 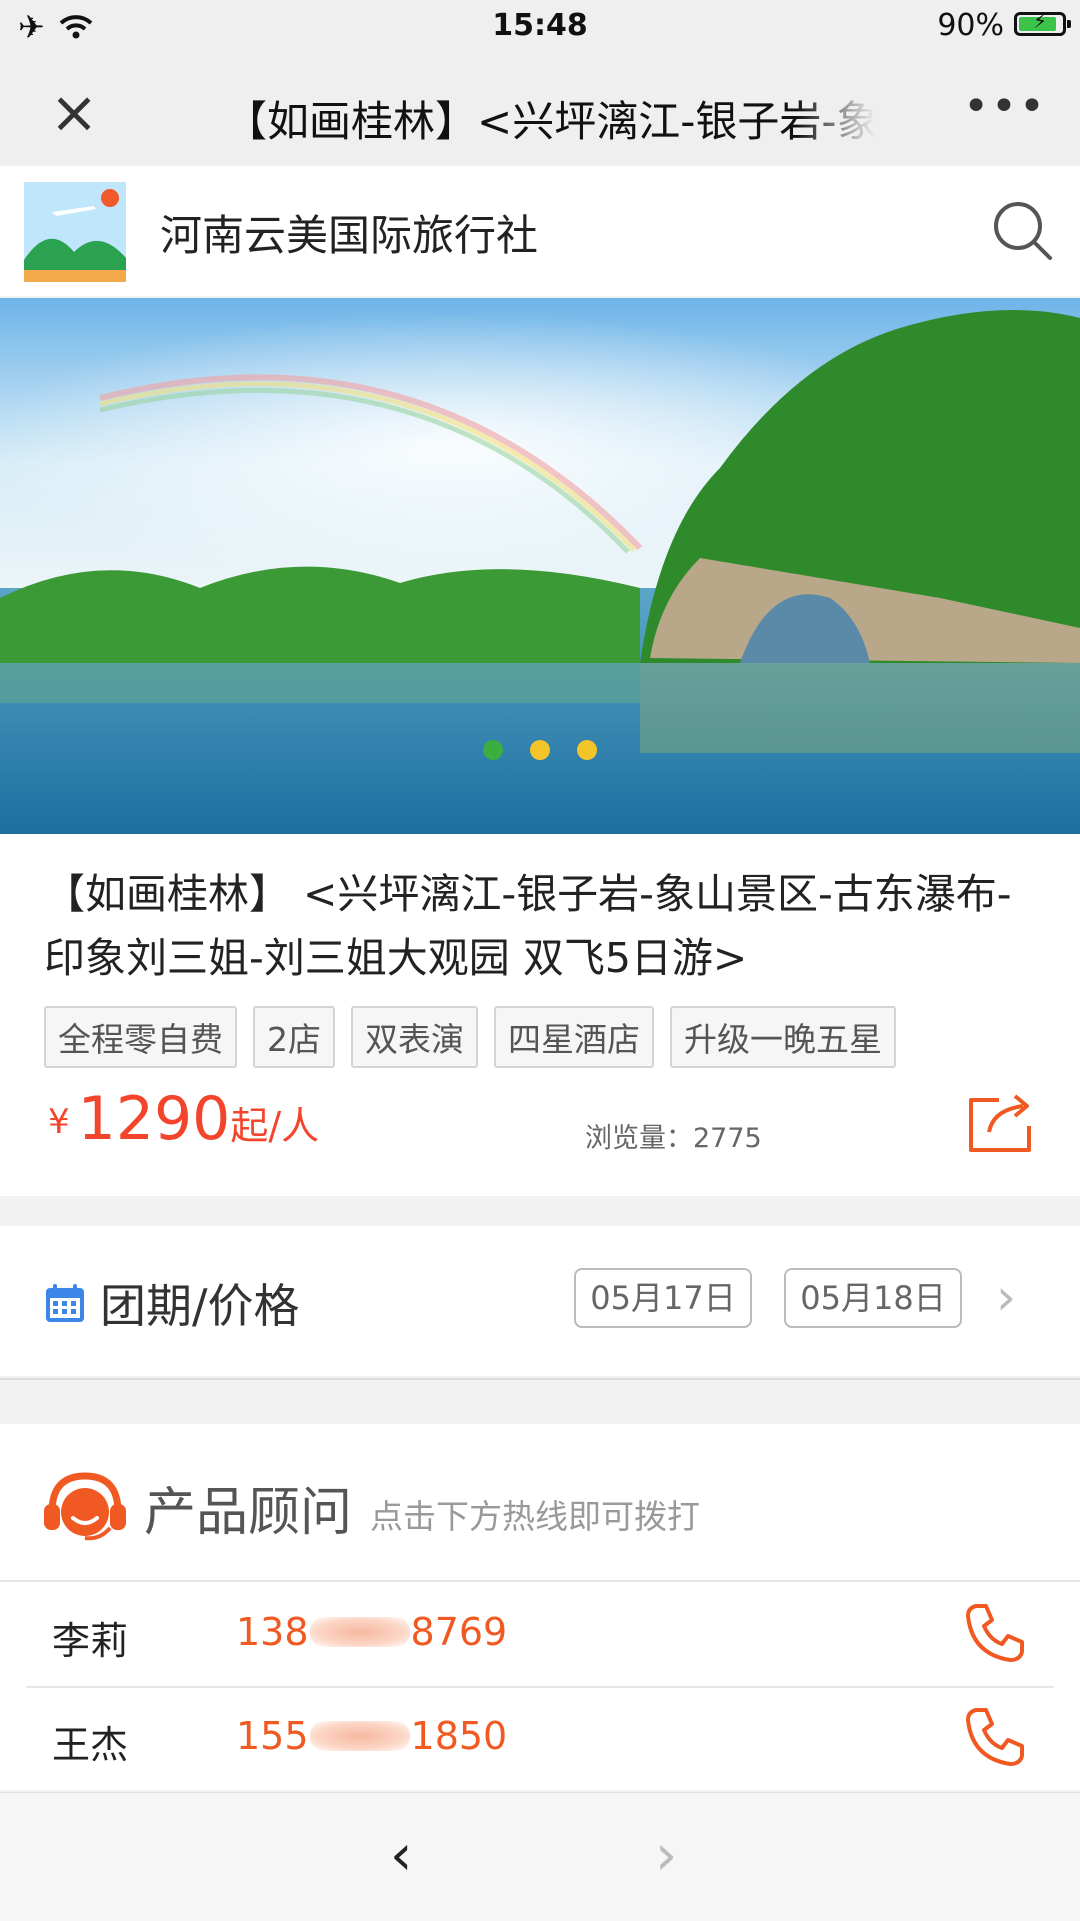 What do you see at coordinates (272, 1632) in the screenshot?
I see `phone-prefix: 138` at bounding box center [272, 1632].